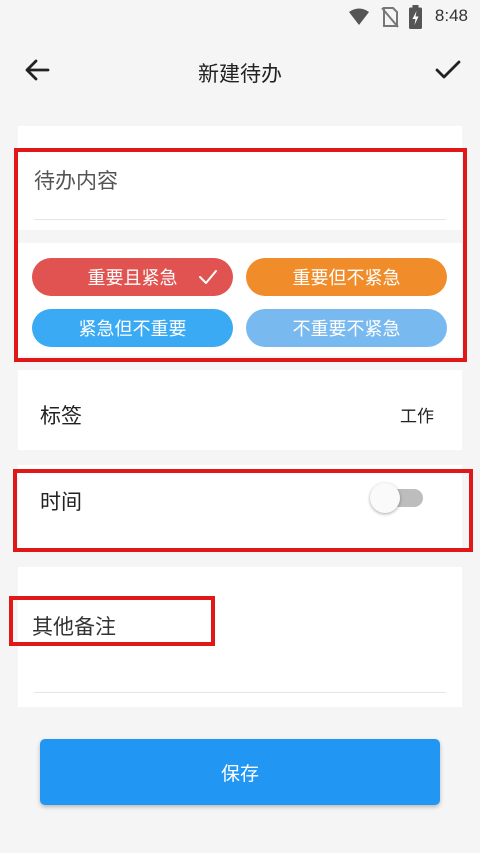 The height and width of the screenshot is (853, 480). What do you see at coordinates (240, 17) in the screenshot?
I see `status-bar: 8:48` at bounding box center [240, 17].